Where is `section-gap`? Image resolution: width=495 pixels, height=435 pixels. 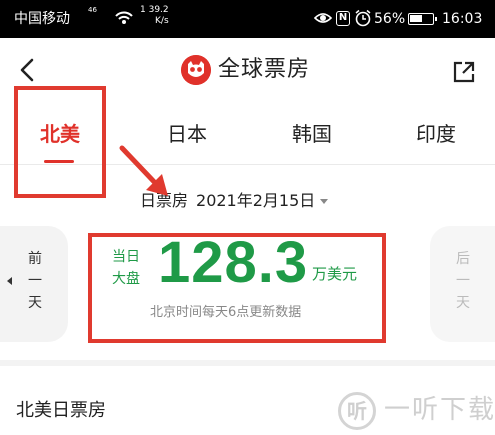 section-gap is located at coordinates (247, 363).